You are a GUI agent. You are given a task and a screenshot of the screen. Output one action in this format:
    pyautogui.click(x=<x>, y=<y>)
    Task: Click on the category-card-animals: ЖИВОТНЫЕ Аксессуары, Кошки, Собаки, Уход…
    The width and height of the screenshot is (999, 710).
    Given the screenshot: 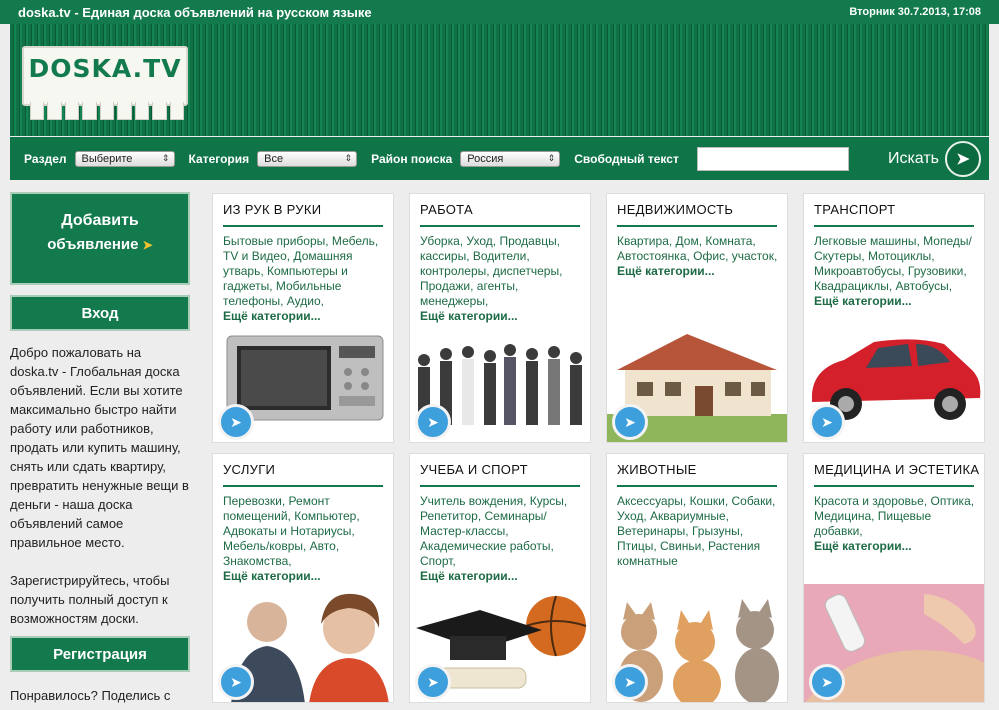 What is the action you would take?
    pyautogui.click(x=697, y=578)
    